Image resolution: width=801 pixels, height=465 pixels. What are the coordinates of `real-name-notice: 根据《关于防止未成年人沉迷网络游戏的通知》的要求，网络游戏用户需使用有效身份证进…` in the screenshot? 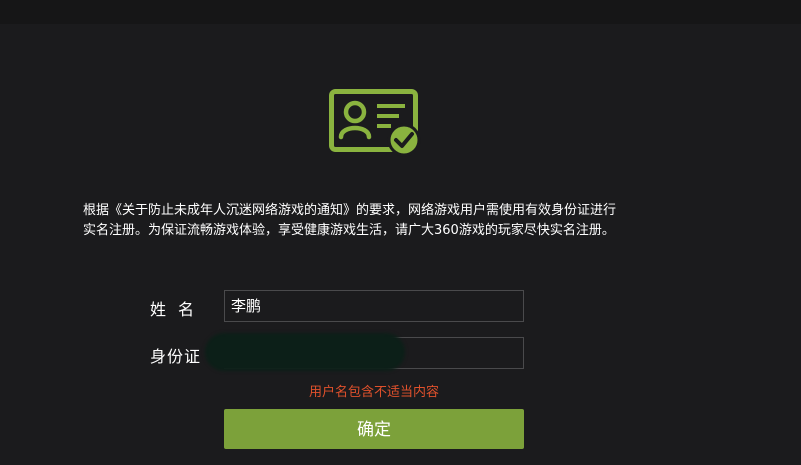 It's located at (383, 221).